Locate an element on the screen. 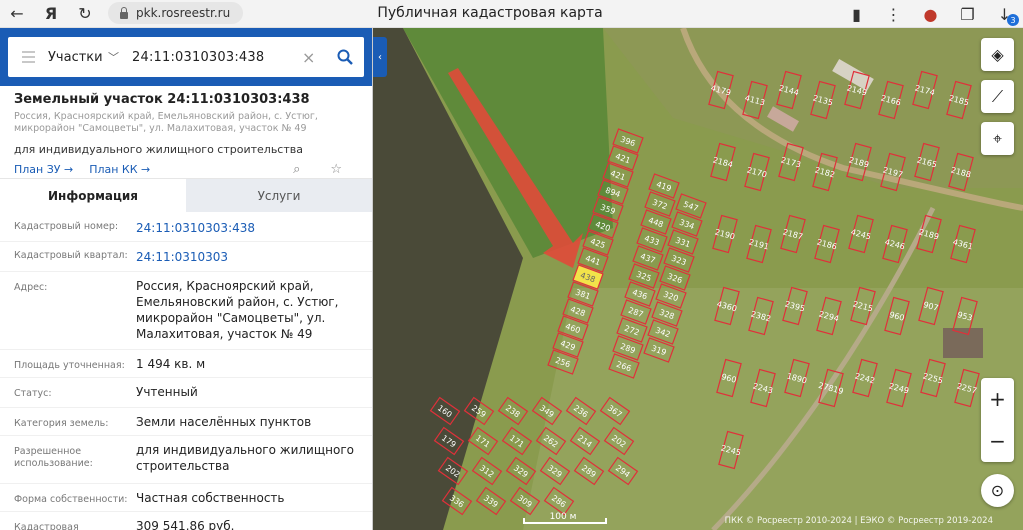  zoom-in-button: + is located at coordinates (997, 399).